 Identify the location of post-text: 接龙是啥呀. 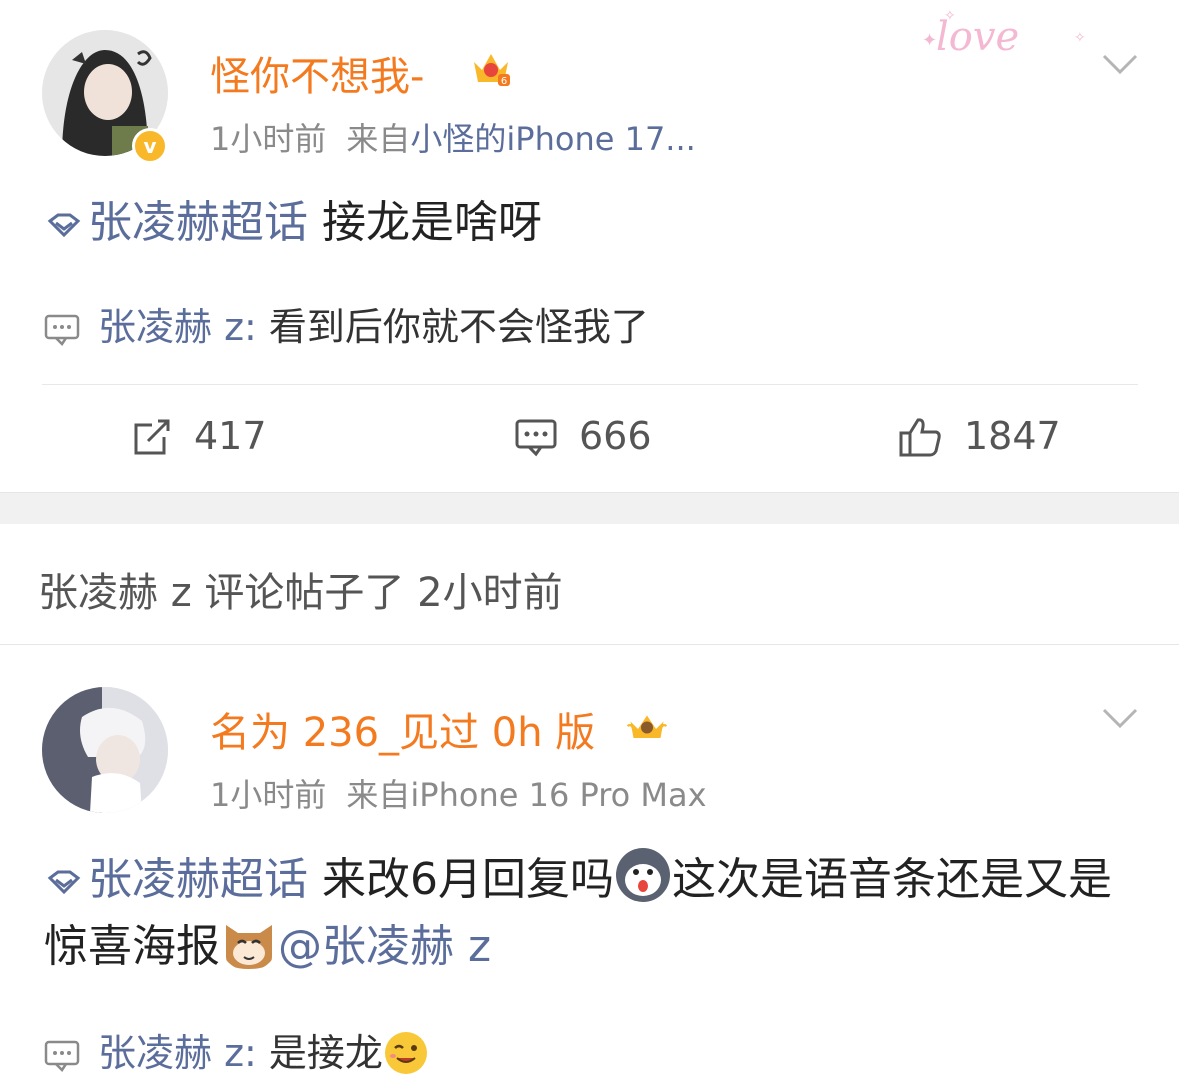
(425, 222).